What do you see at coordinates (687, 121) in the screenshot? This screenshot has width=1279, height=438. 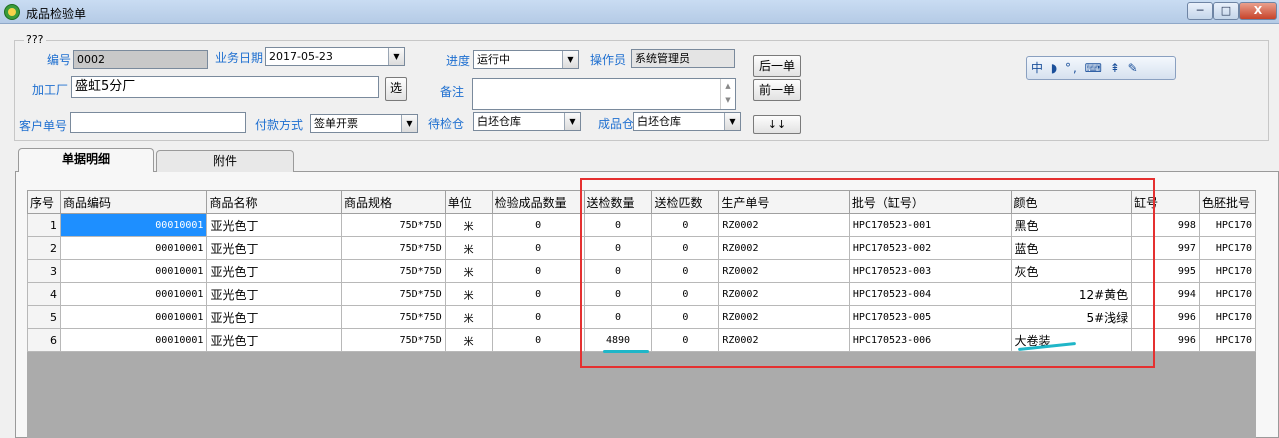 I see `finished-wh-select: 白坯仓库 ▼` at bounding box center [687, 121].